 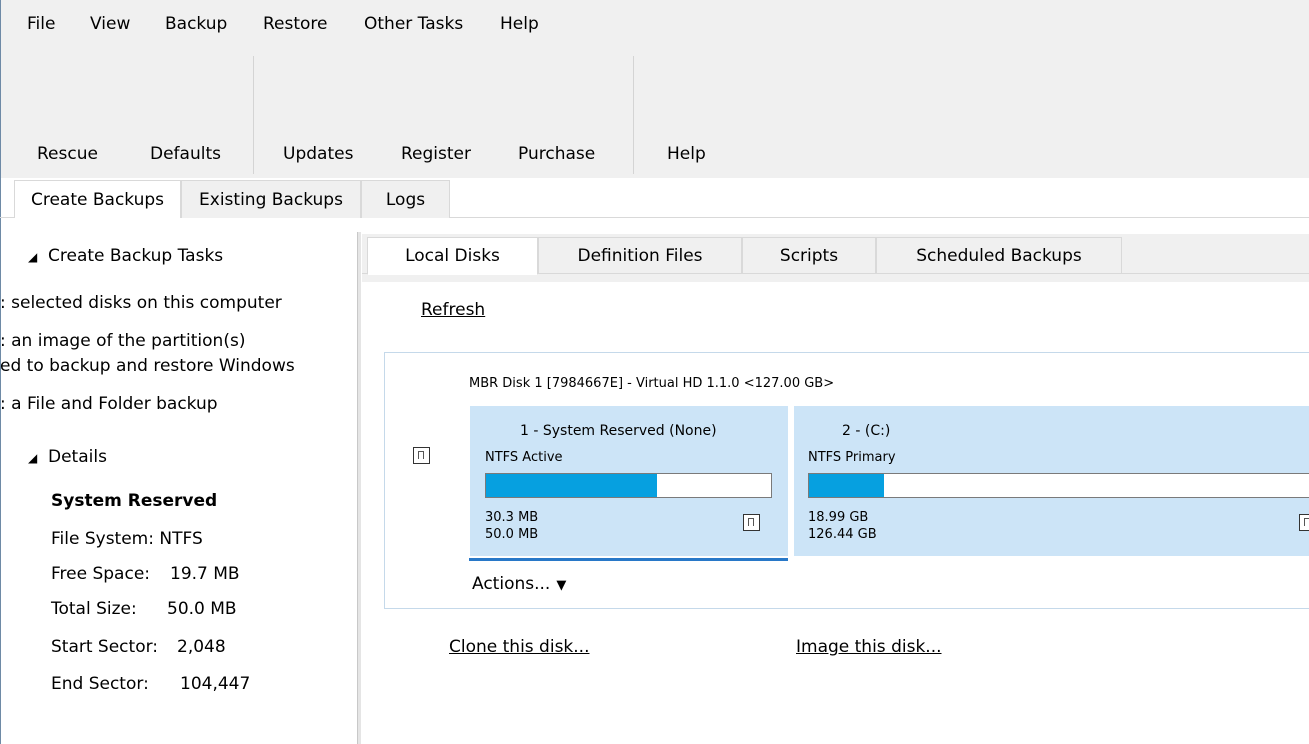 I want to click on tab-scheduled-backups: Scheduled Backups, so click(x=999, y=255).